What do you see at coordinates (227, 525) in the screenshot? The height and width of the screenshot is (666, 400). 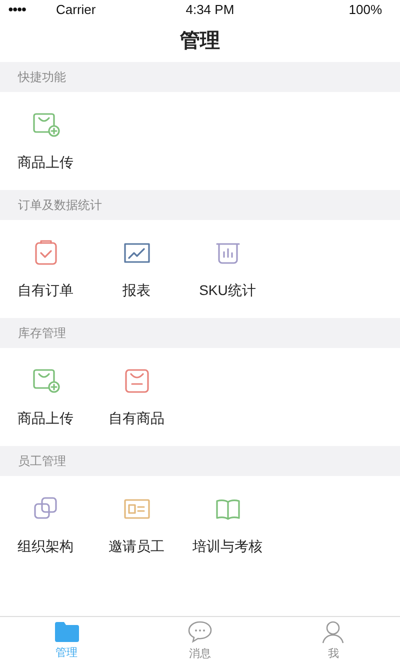 I see `feature-tile: 培训与考核` at bounding box center [227, 525].